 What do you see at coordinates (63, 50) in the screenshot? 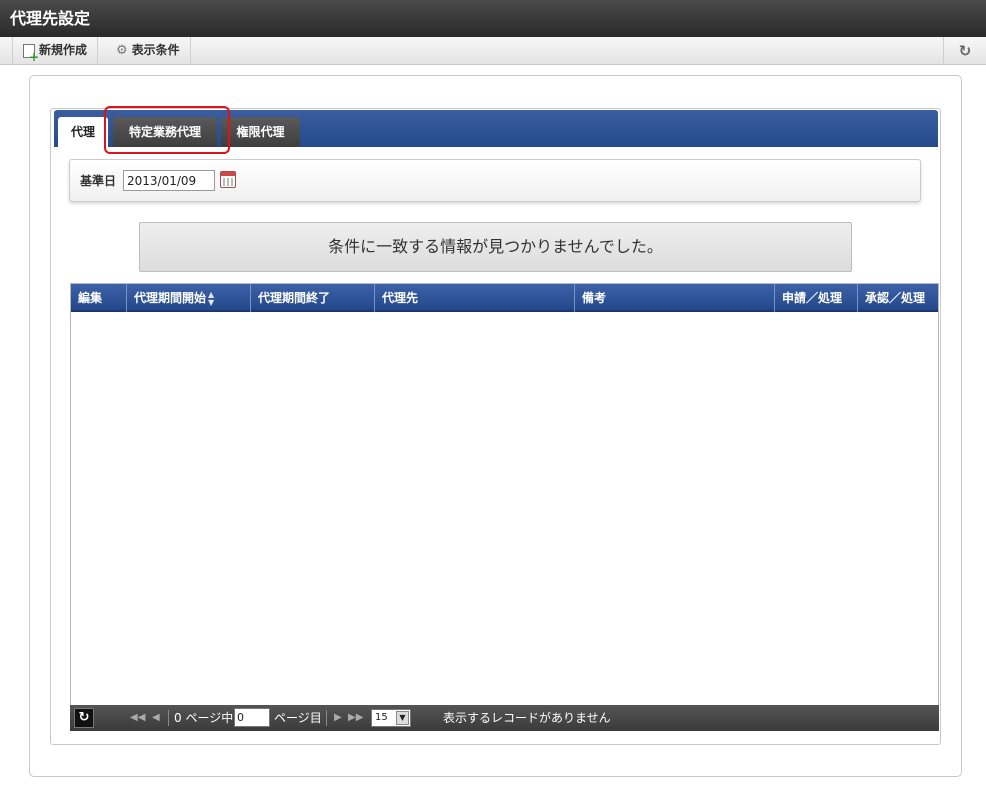
I see `new-button-label: 新規作成` at bounding box center [63, 50].